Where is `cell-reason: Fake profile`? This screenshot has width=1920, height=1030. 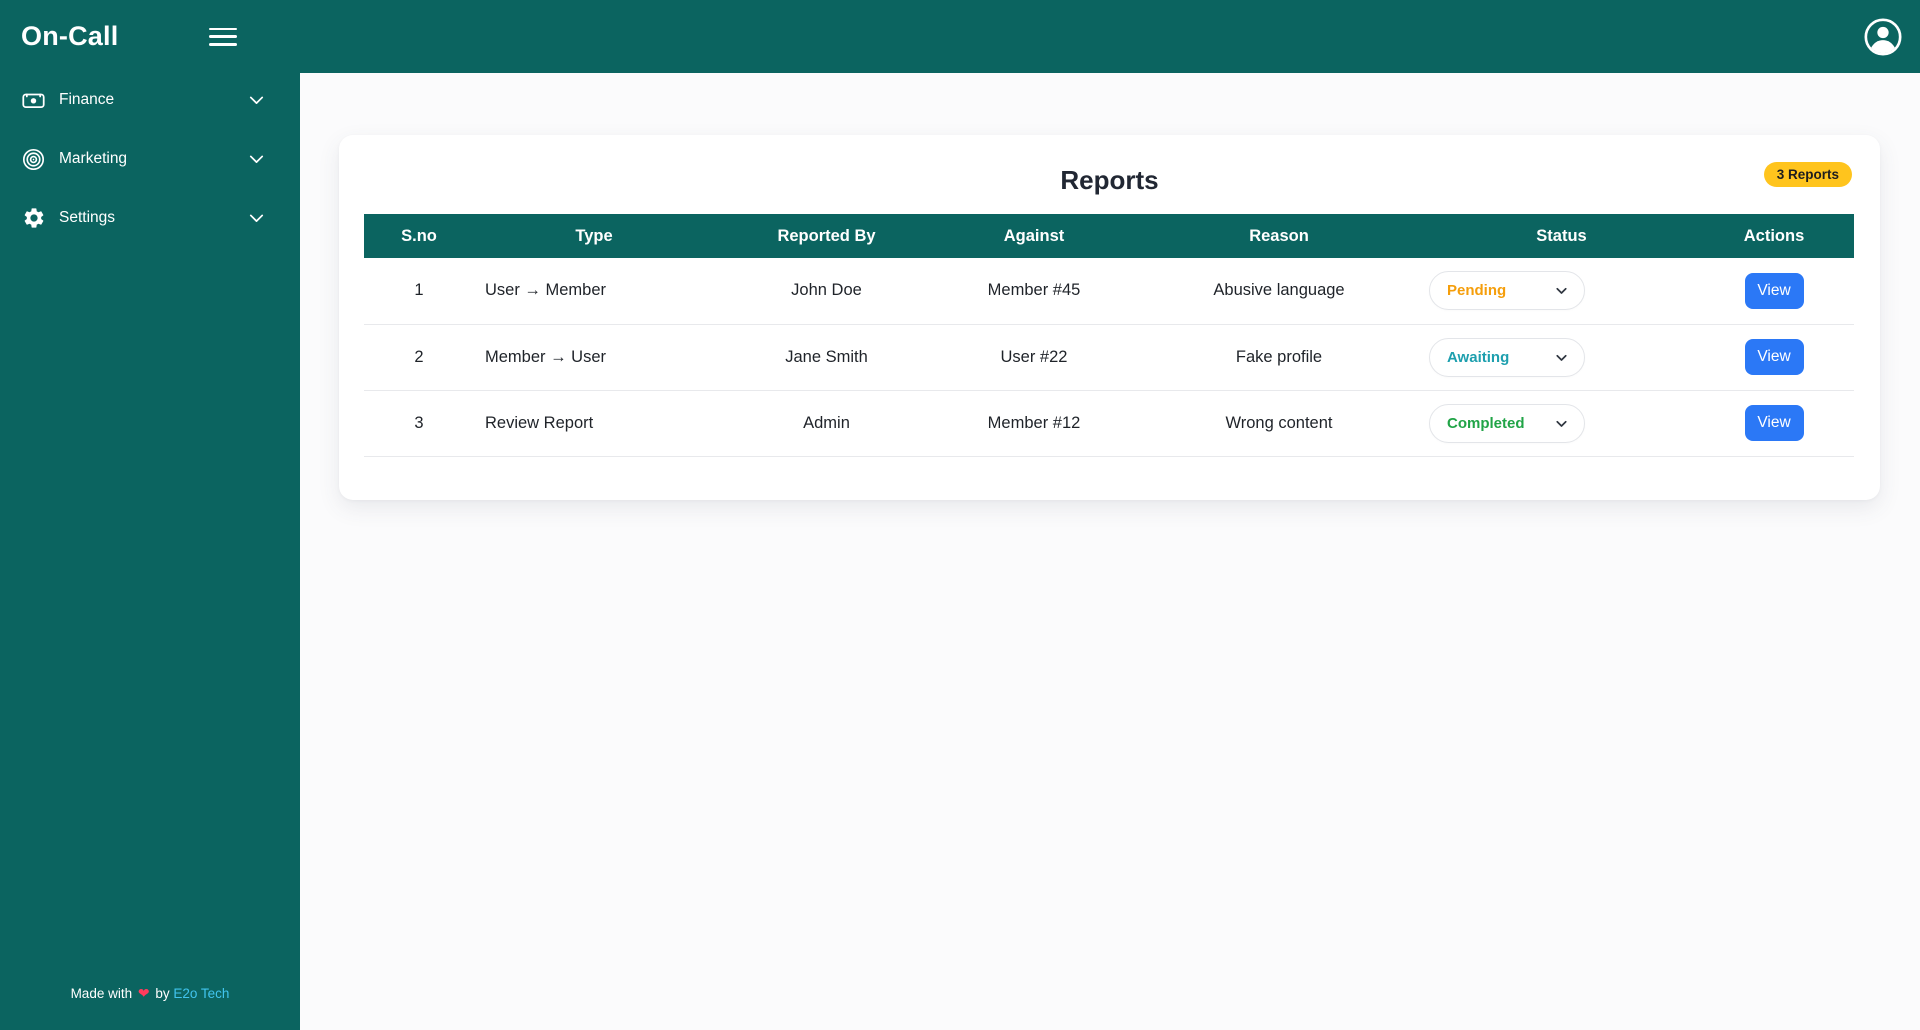
cell-reason: Fake profile is located at coordinates (1279, 357).